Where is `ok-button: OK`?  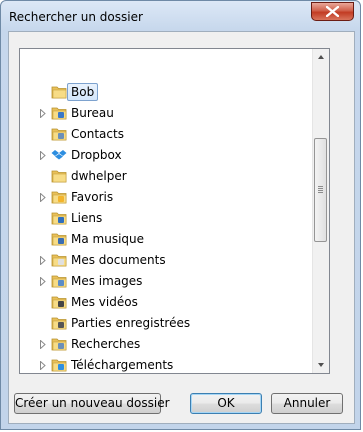
ok-button: OK is located at coordinates (226, 403).